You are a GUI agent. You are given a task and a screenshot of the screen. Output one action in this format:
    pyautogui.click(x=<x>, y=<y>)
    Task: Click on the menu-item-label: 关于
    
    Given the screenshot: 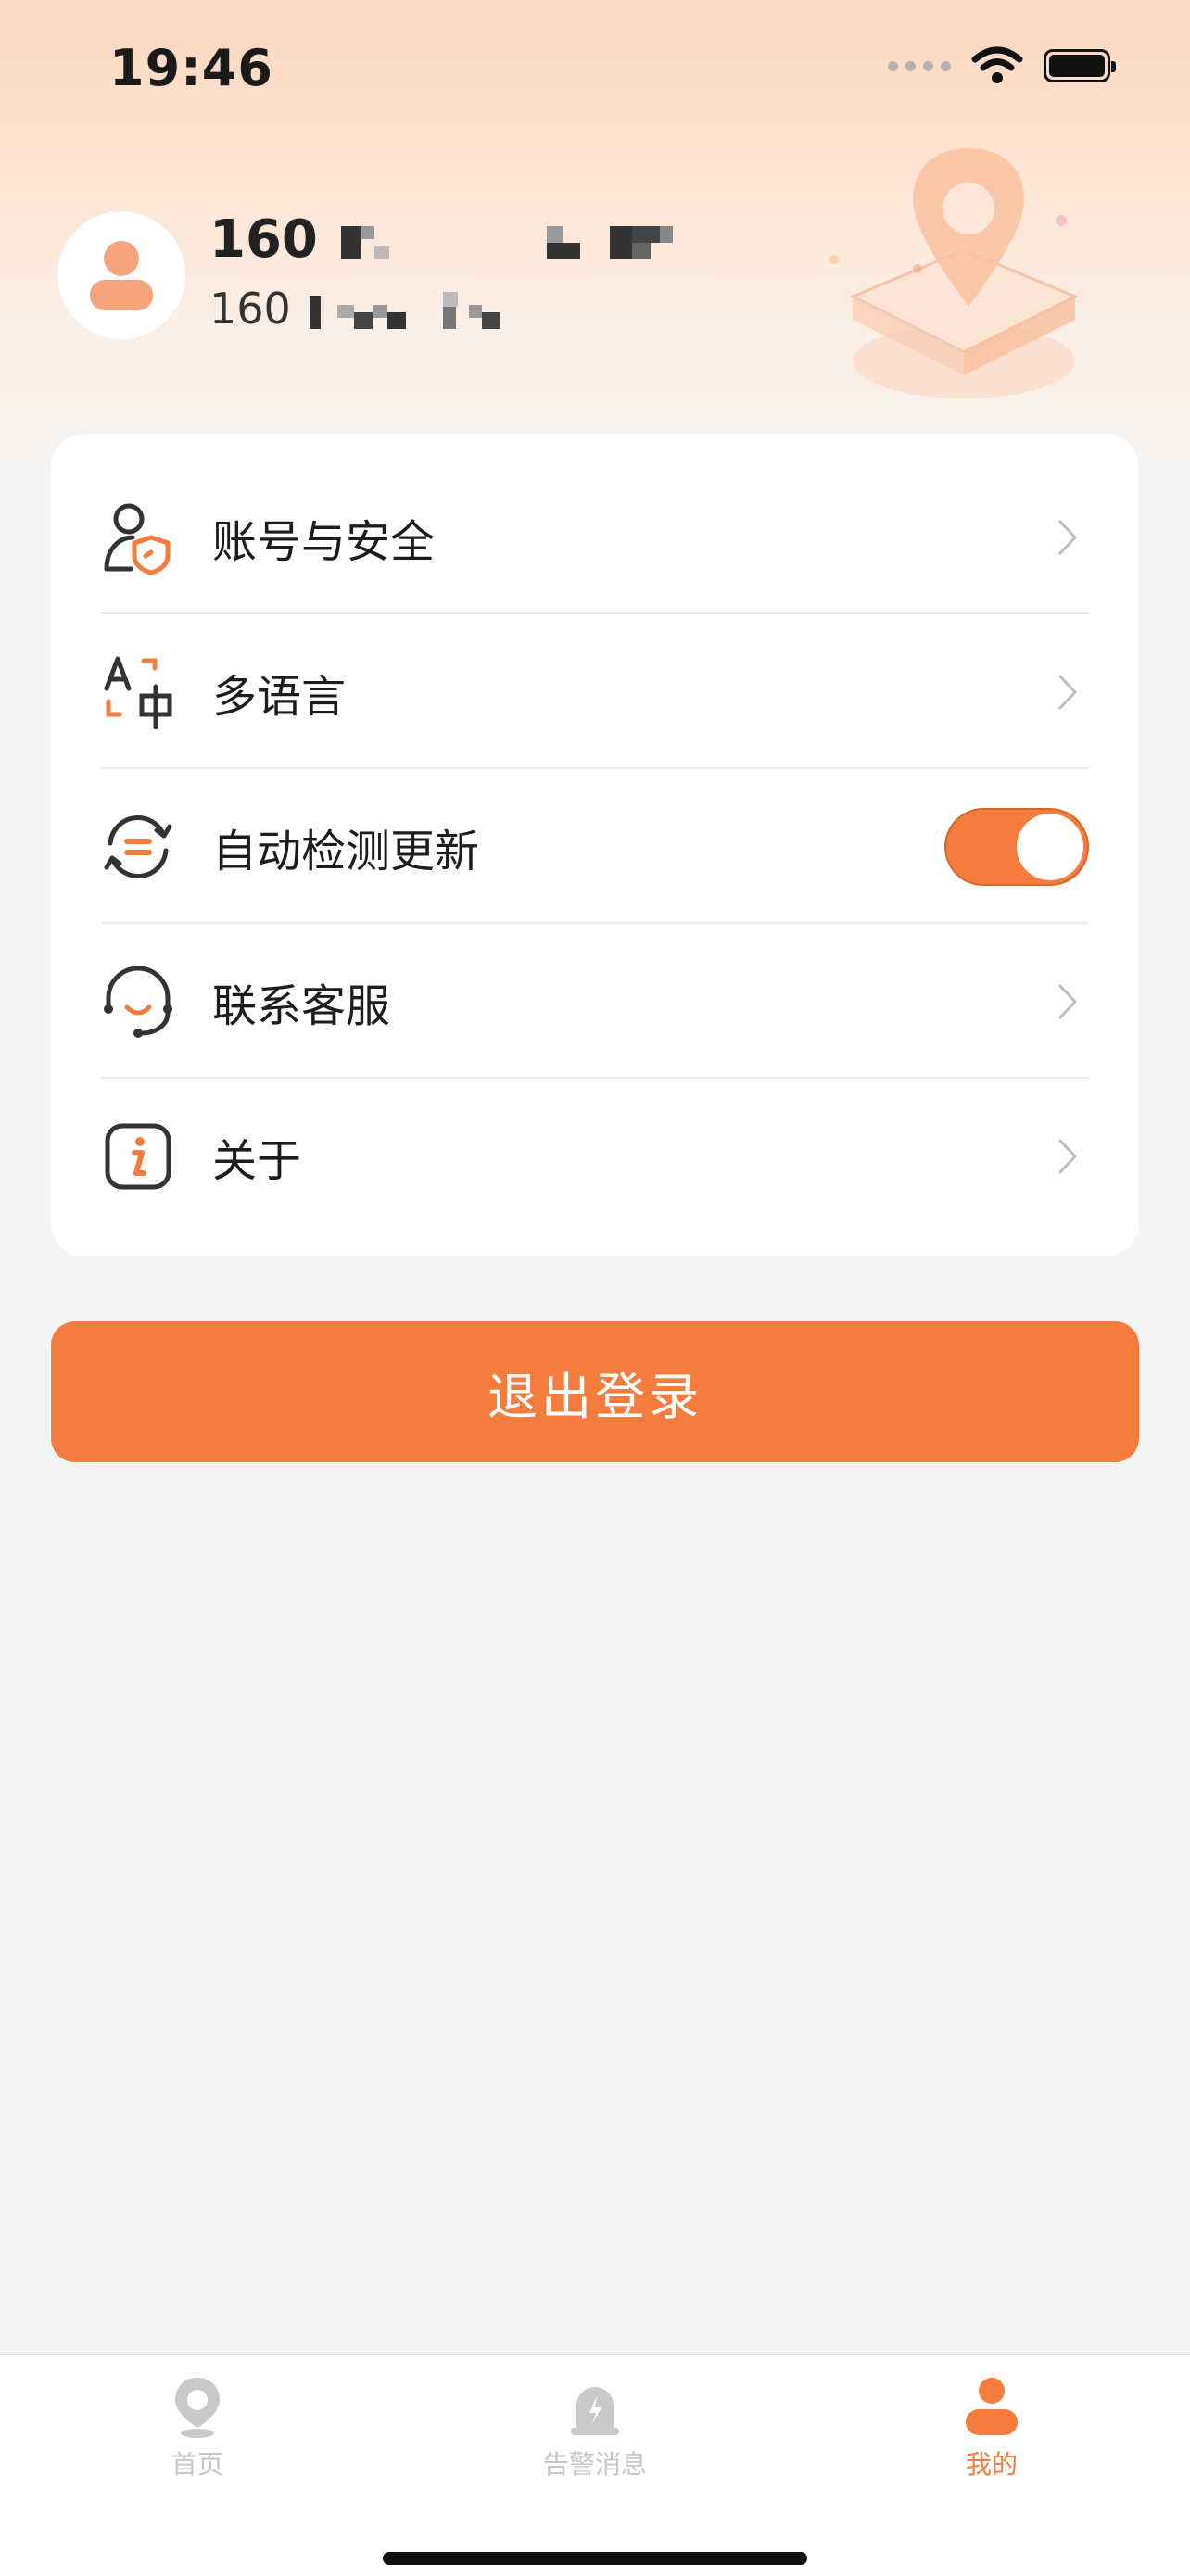 What is the action you would take?
    pyautogui.click(x=257, y=1161)
    